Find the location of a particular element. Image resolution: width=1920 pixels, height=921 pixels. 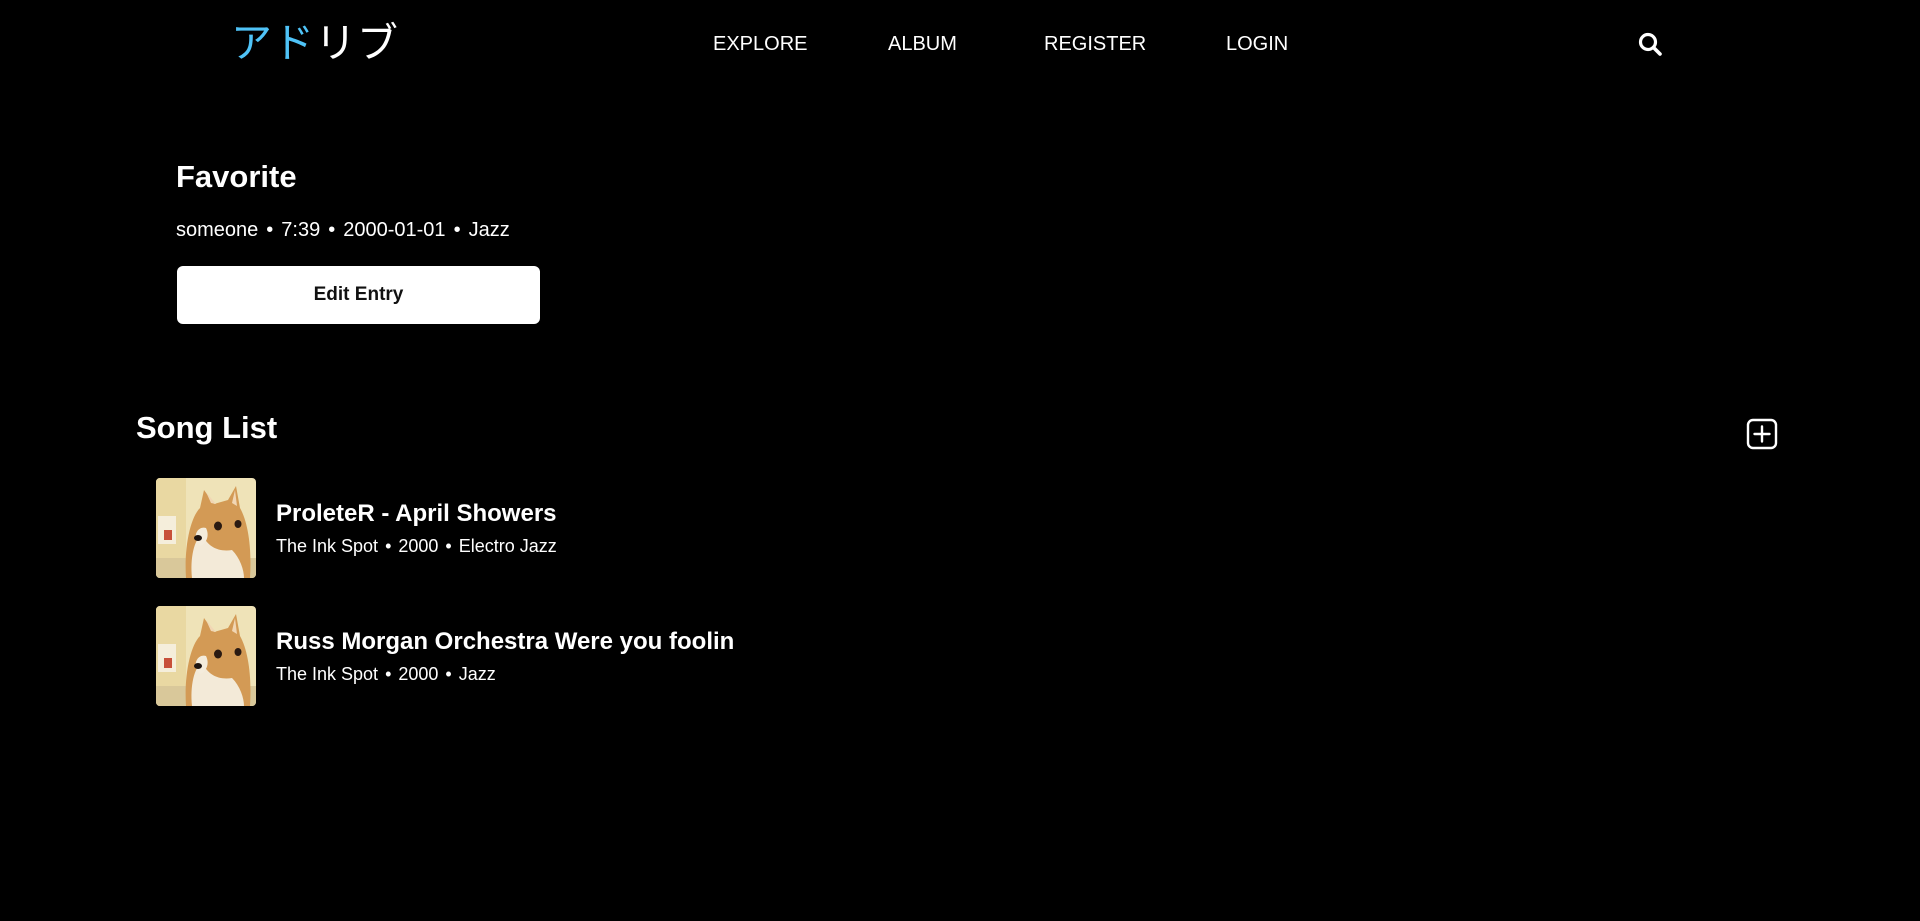

entry-author: someone is located at coordinates (217, 230).